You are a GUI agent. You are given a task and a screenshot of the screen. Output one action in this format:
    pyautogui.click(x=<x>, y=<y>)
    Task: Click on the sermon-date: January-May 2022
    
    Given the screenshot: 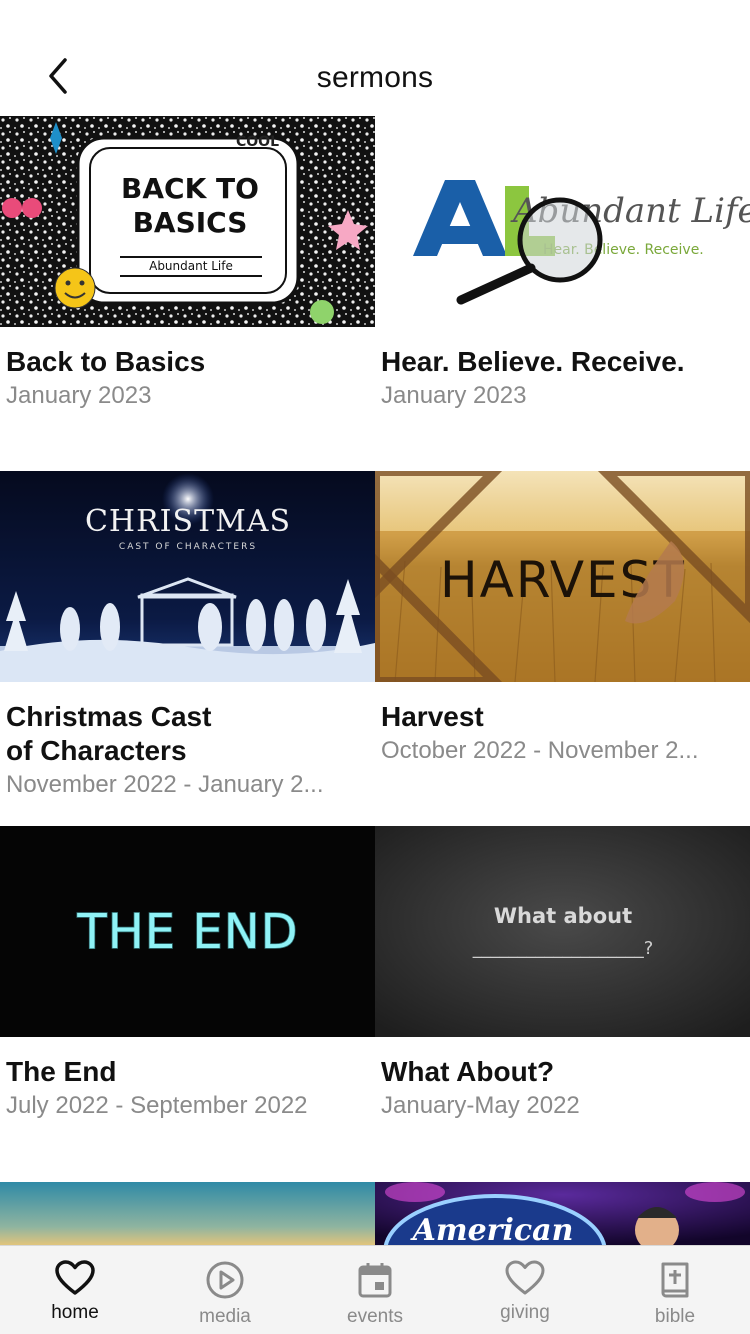 What is the action you would take?
    pyautogui.click(x=480, y=1105)
    